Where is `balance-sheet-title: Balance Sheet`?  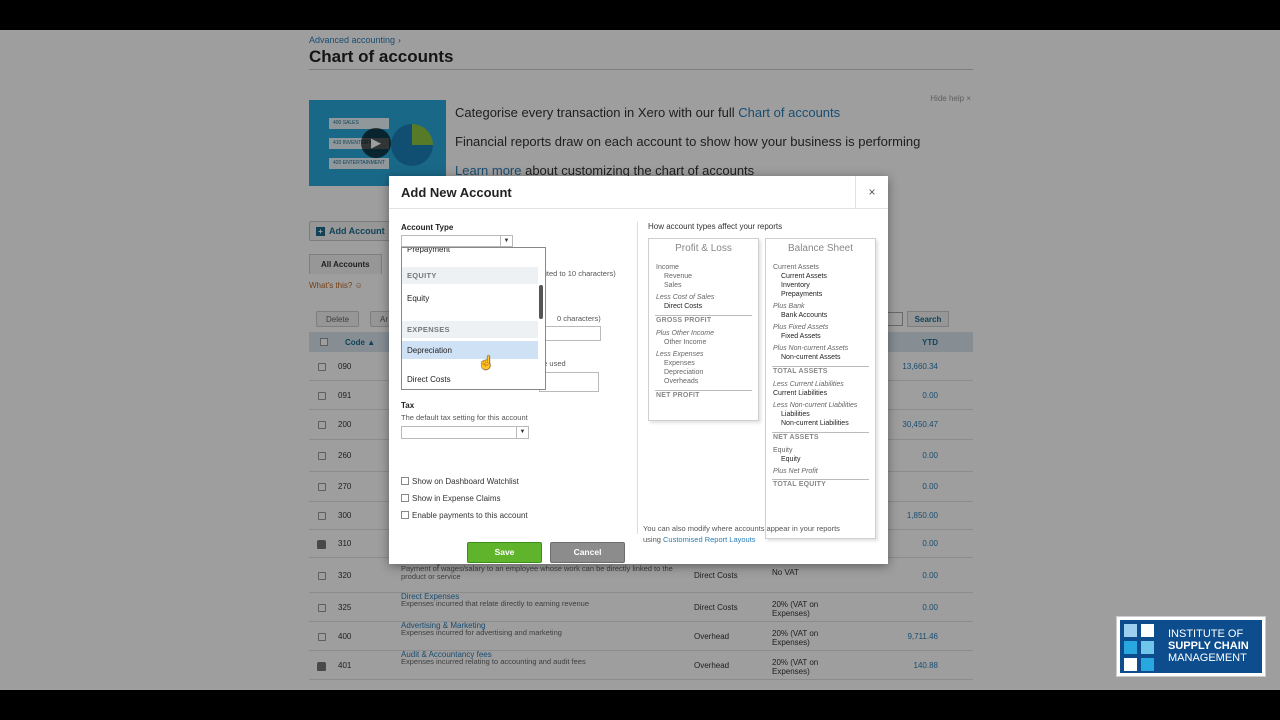 balance-sheet-title: Balance Sheet is located at coordinates (820, 248).